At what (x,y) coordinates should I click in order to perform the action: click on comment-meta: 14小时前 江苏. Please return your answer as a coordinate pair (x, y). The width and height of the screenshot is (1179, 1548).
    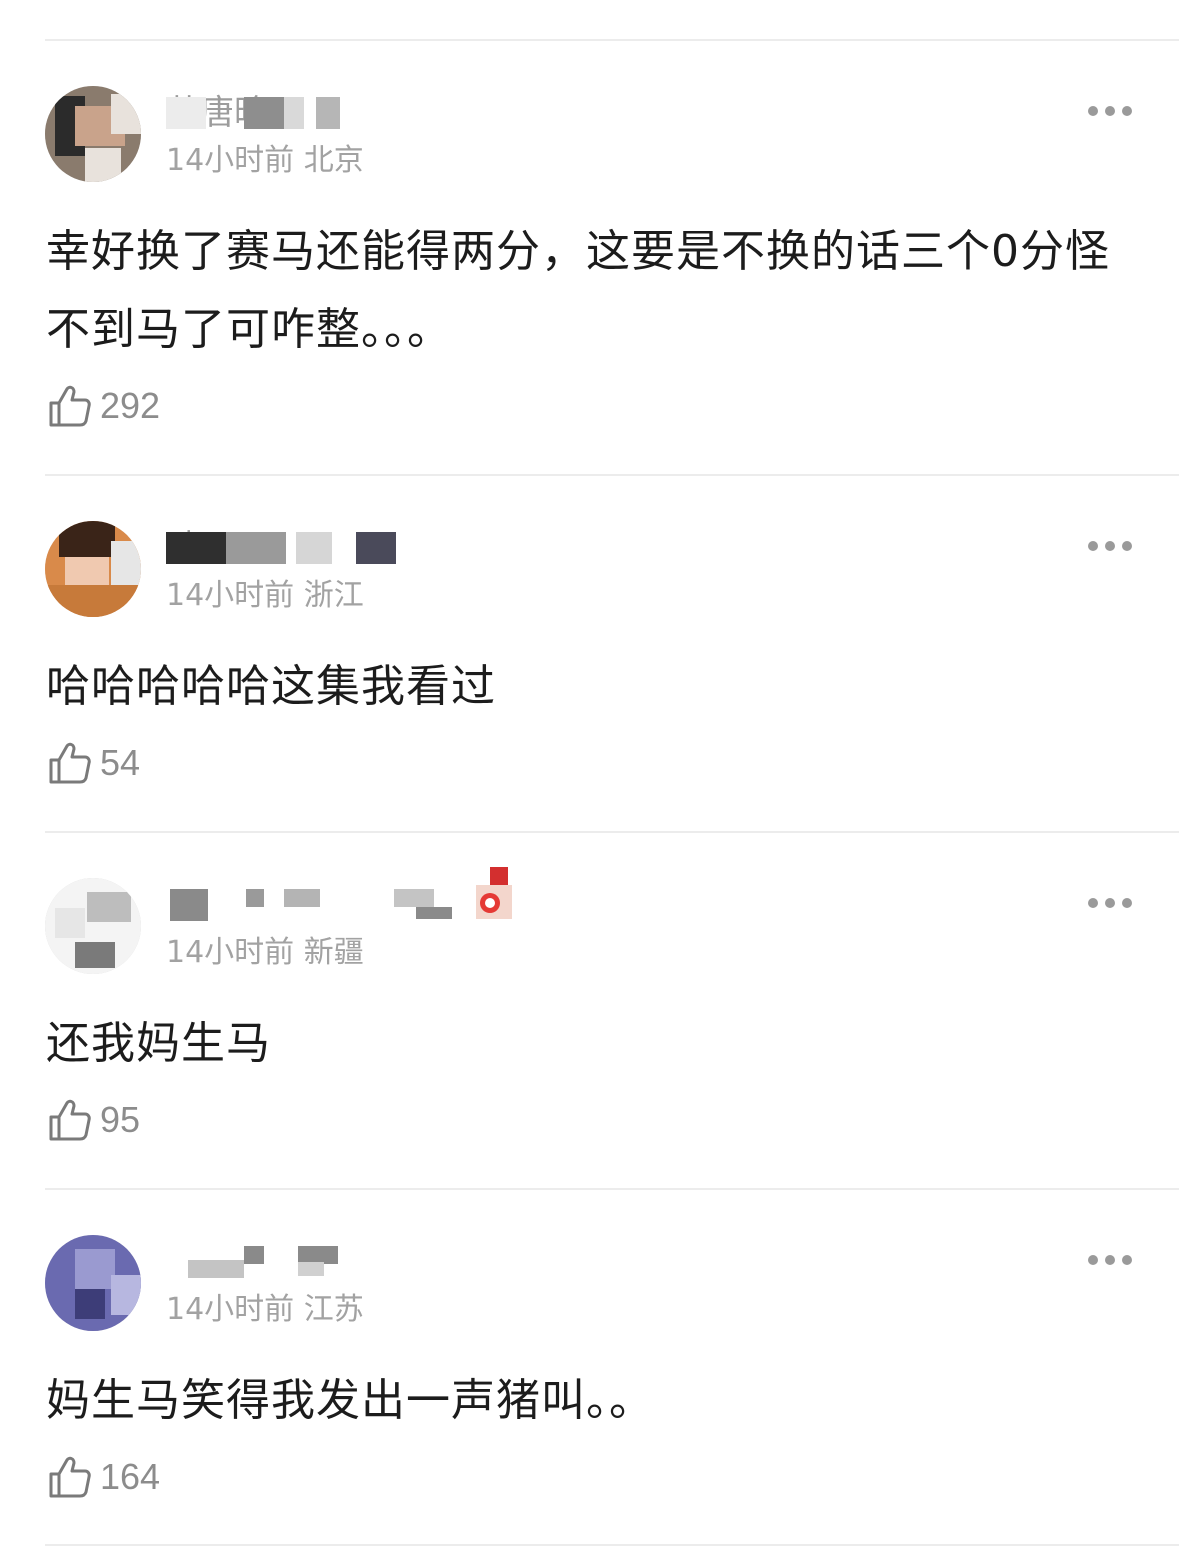
    Looking at the image, I should click on (265, 1310).